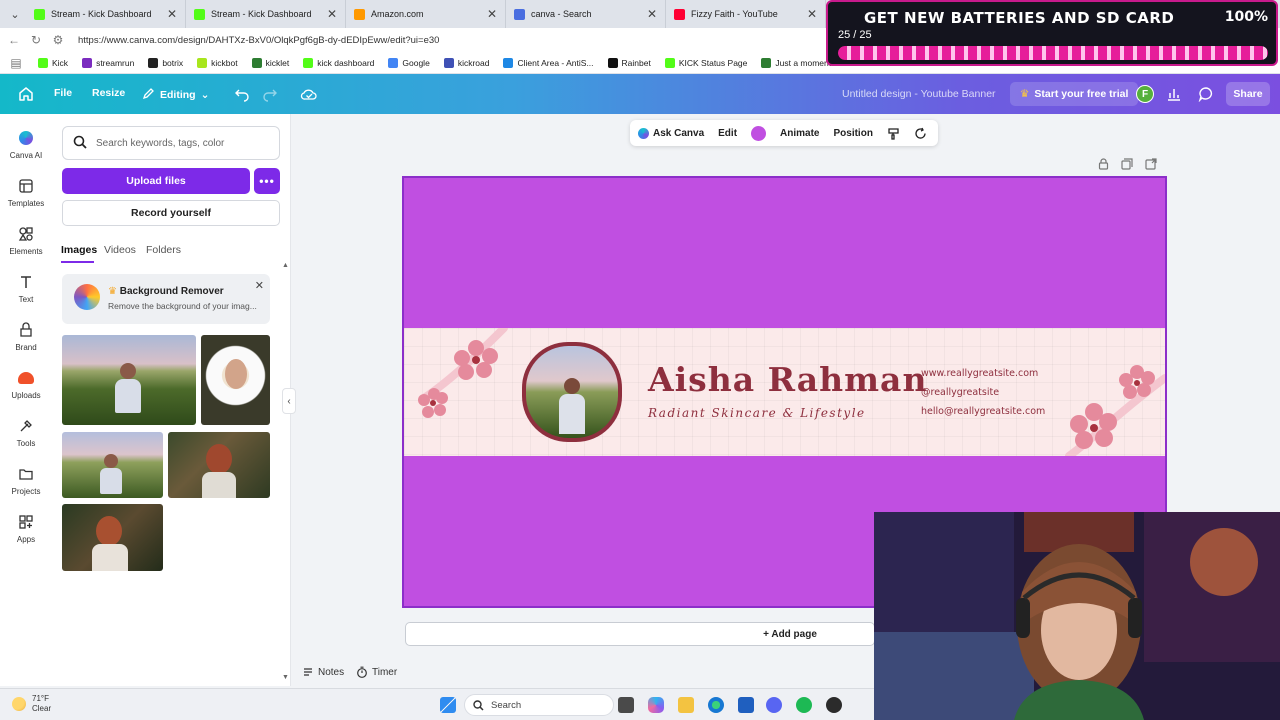  What do you see at coordinates (448, 705) in the screenshot?
I see `start-icon` at bounding box center [448, 705].